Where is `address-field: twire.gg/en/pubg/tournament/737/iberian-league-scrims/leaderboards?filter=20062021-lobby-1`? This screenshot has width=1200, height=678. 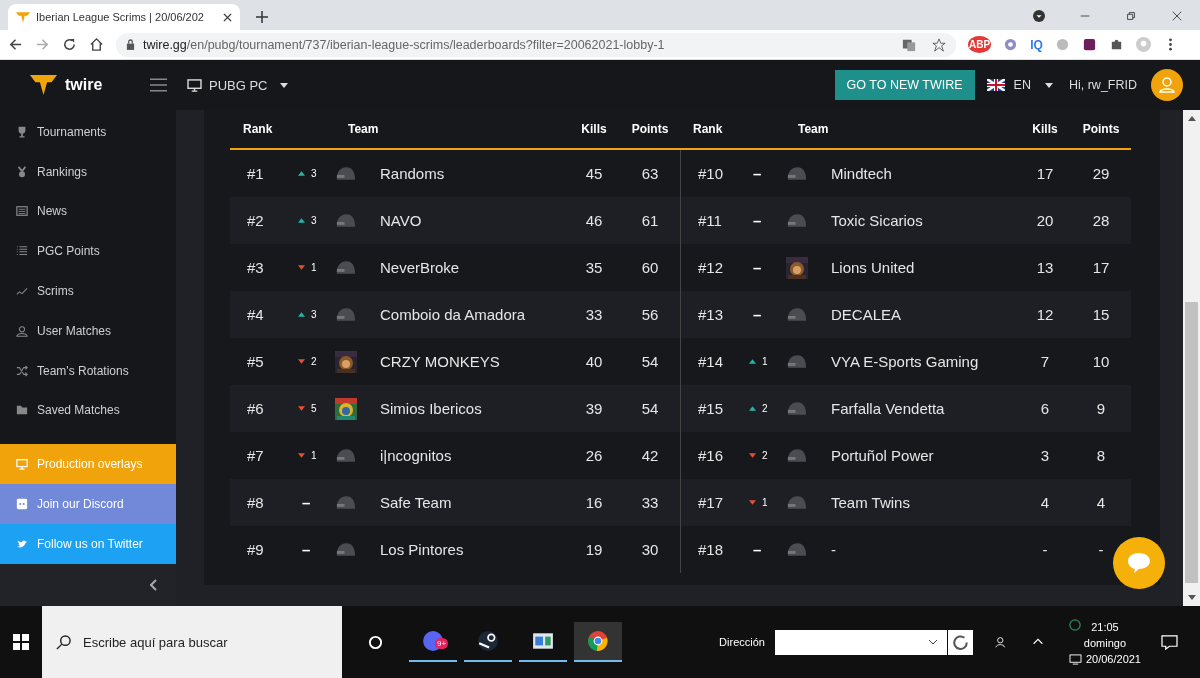
address-field: twire.gg/en/pubg/tournament/737/iberian-league-scrims/leaderboards?filter=20062021-lobby-1 is located at coordinates (536, 44).